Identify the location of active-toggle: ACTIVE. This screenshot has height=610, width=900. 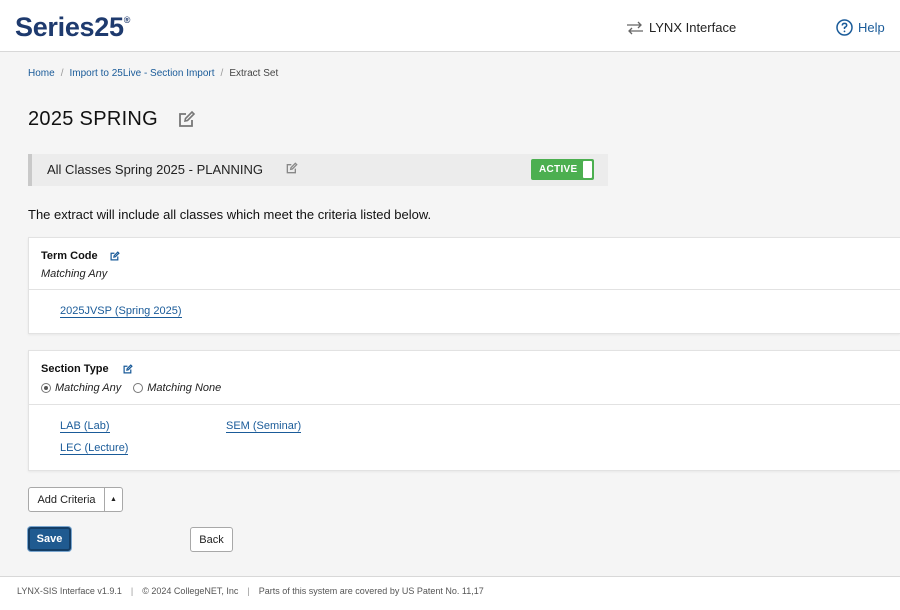
(562, 169).